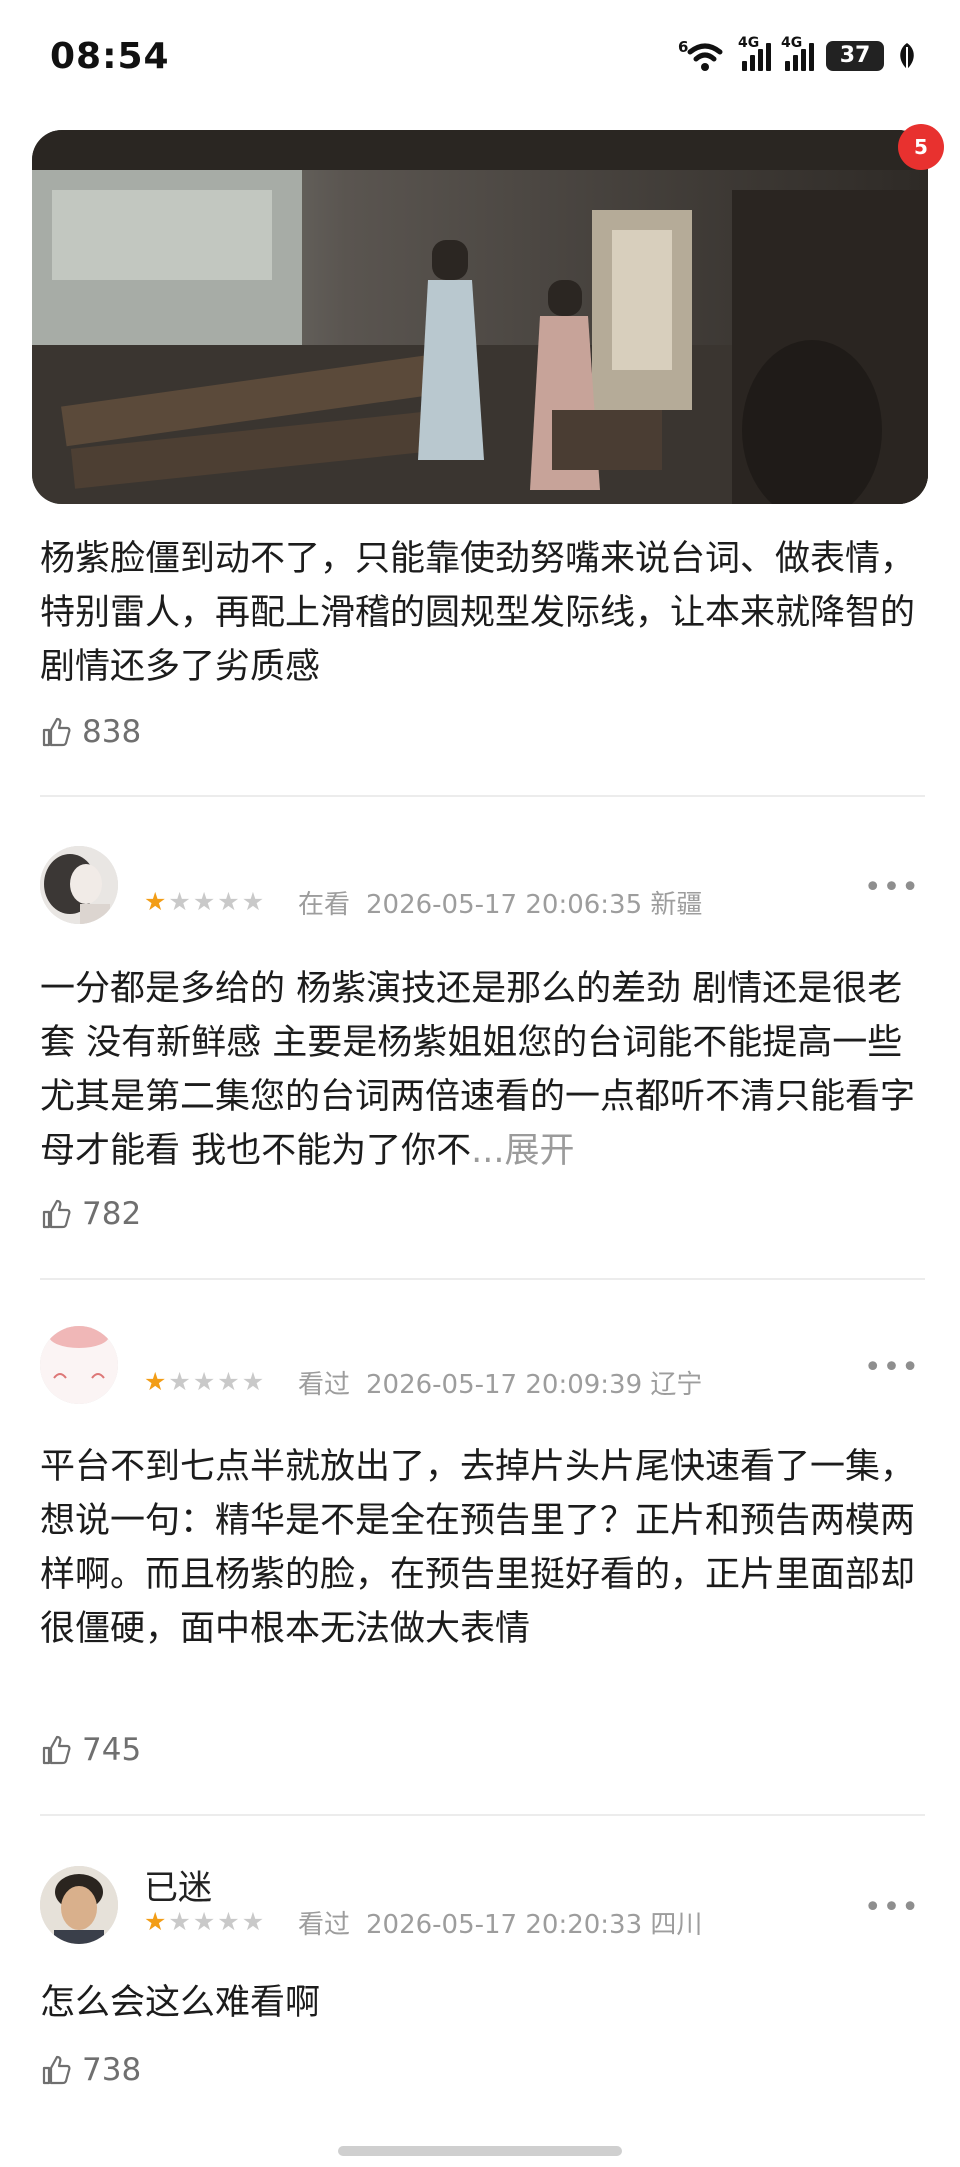 This screenshot has width=960, height=2167. What do you see at coordinates (180, 2003) in the screenshot?
I see `review-text: 怎么会这么难看啊` at bounding box center [180, 2003].